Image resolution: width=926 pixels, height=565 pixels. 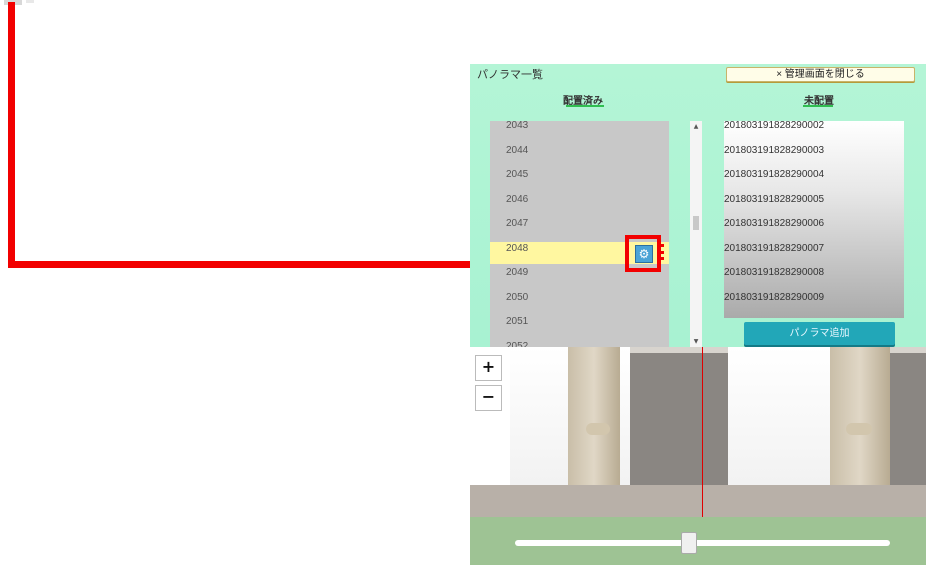 What do you see at coordinates (579, 131) in the screenshot?
I see `placed-list-item: 2043` at bounding box center [579, 131].